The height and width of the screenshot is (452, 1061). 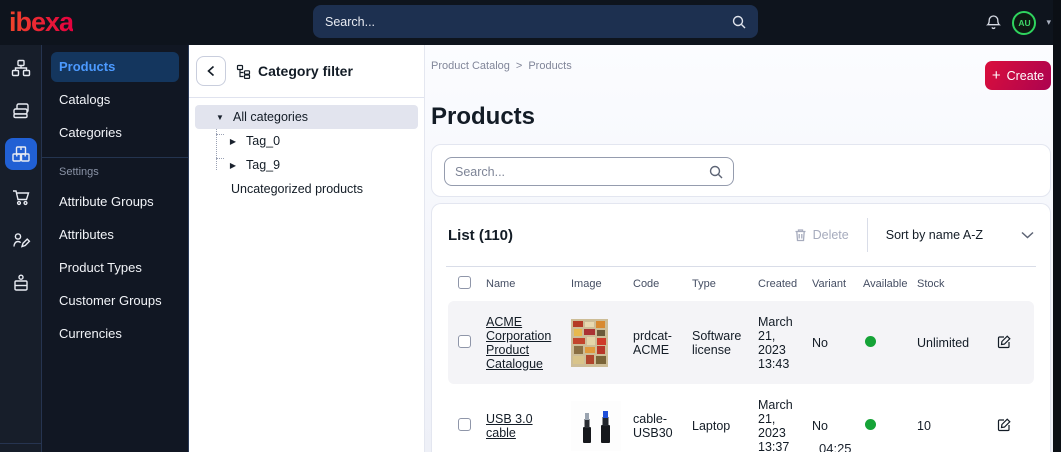 What do you see at coordinates (306, 141) in the screenshot?
I see `tree-item-tag-0: ▶ Tag_0` at bounding box center [306, 141].